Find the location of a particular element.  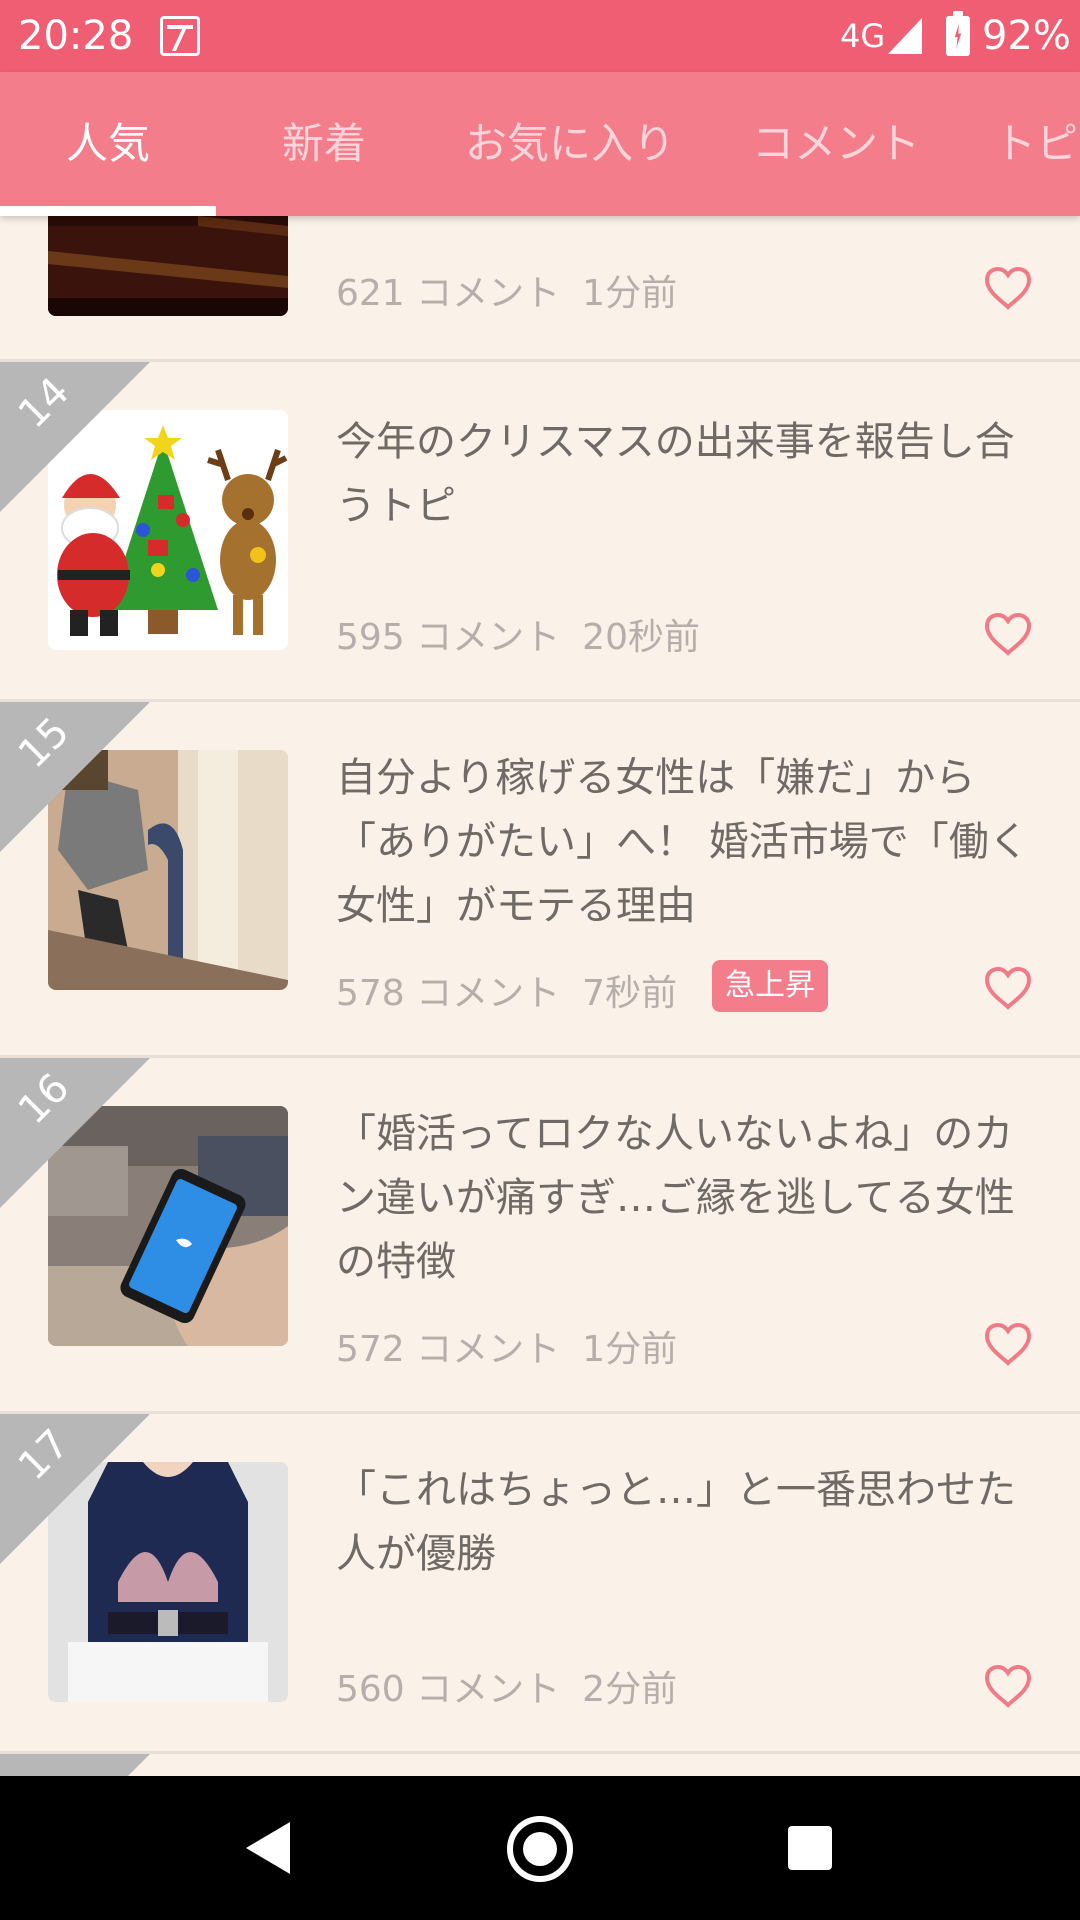

item-meta: 572 コメント 1分前 is located at coordinates (506, 1346).